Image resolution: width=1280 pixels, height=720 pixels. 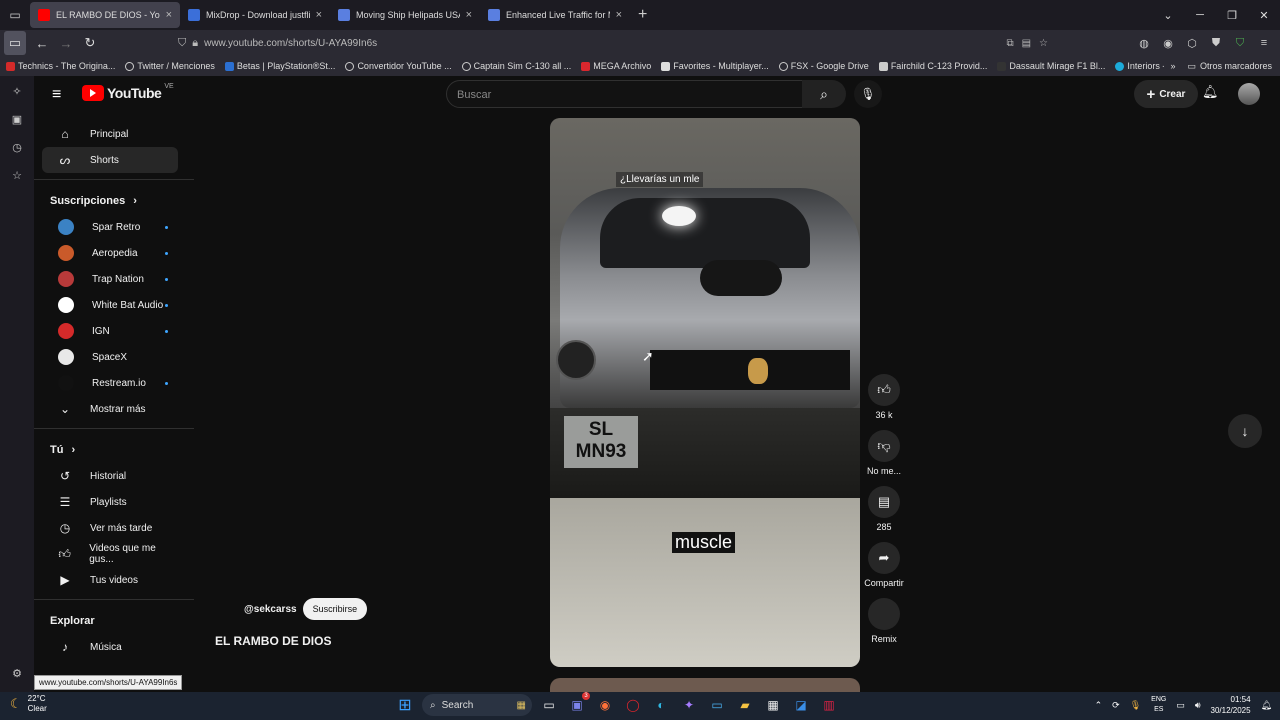 What do you see at coordinates (549, 705) in the screenshot?
I see `task-view-icon: ▭` at bounding box center [549, 705].